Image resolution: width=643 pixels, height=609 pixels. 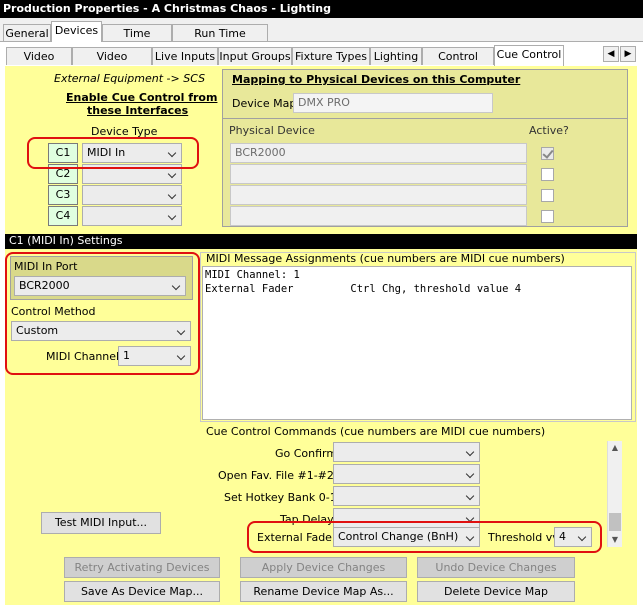 What do you see at coordinates (406, 496) in the screenshot?
I see `command-set-hotkey-bank-select` at bounding box center [406, 496].